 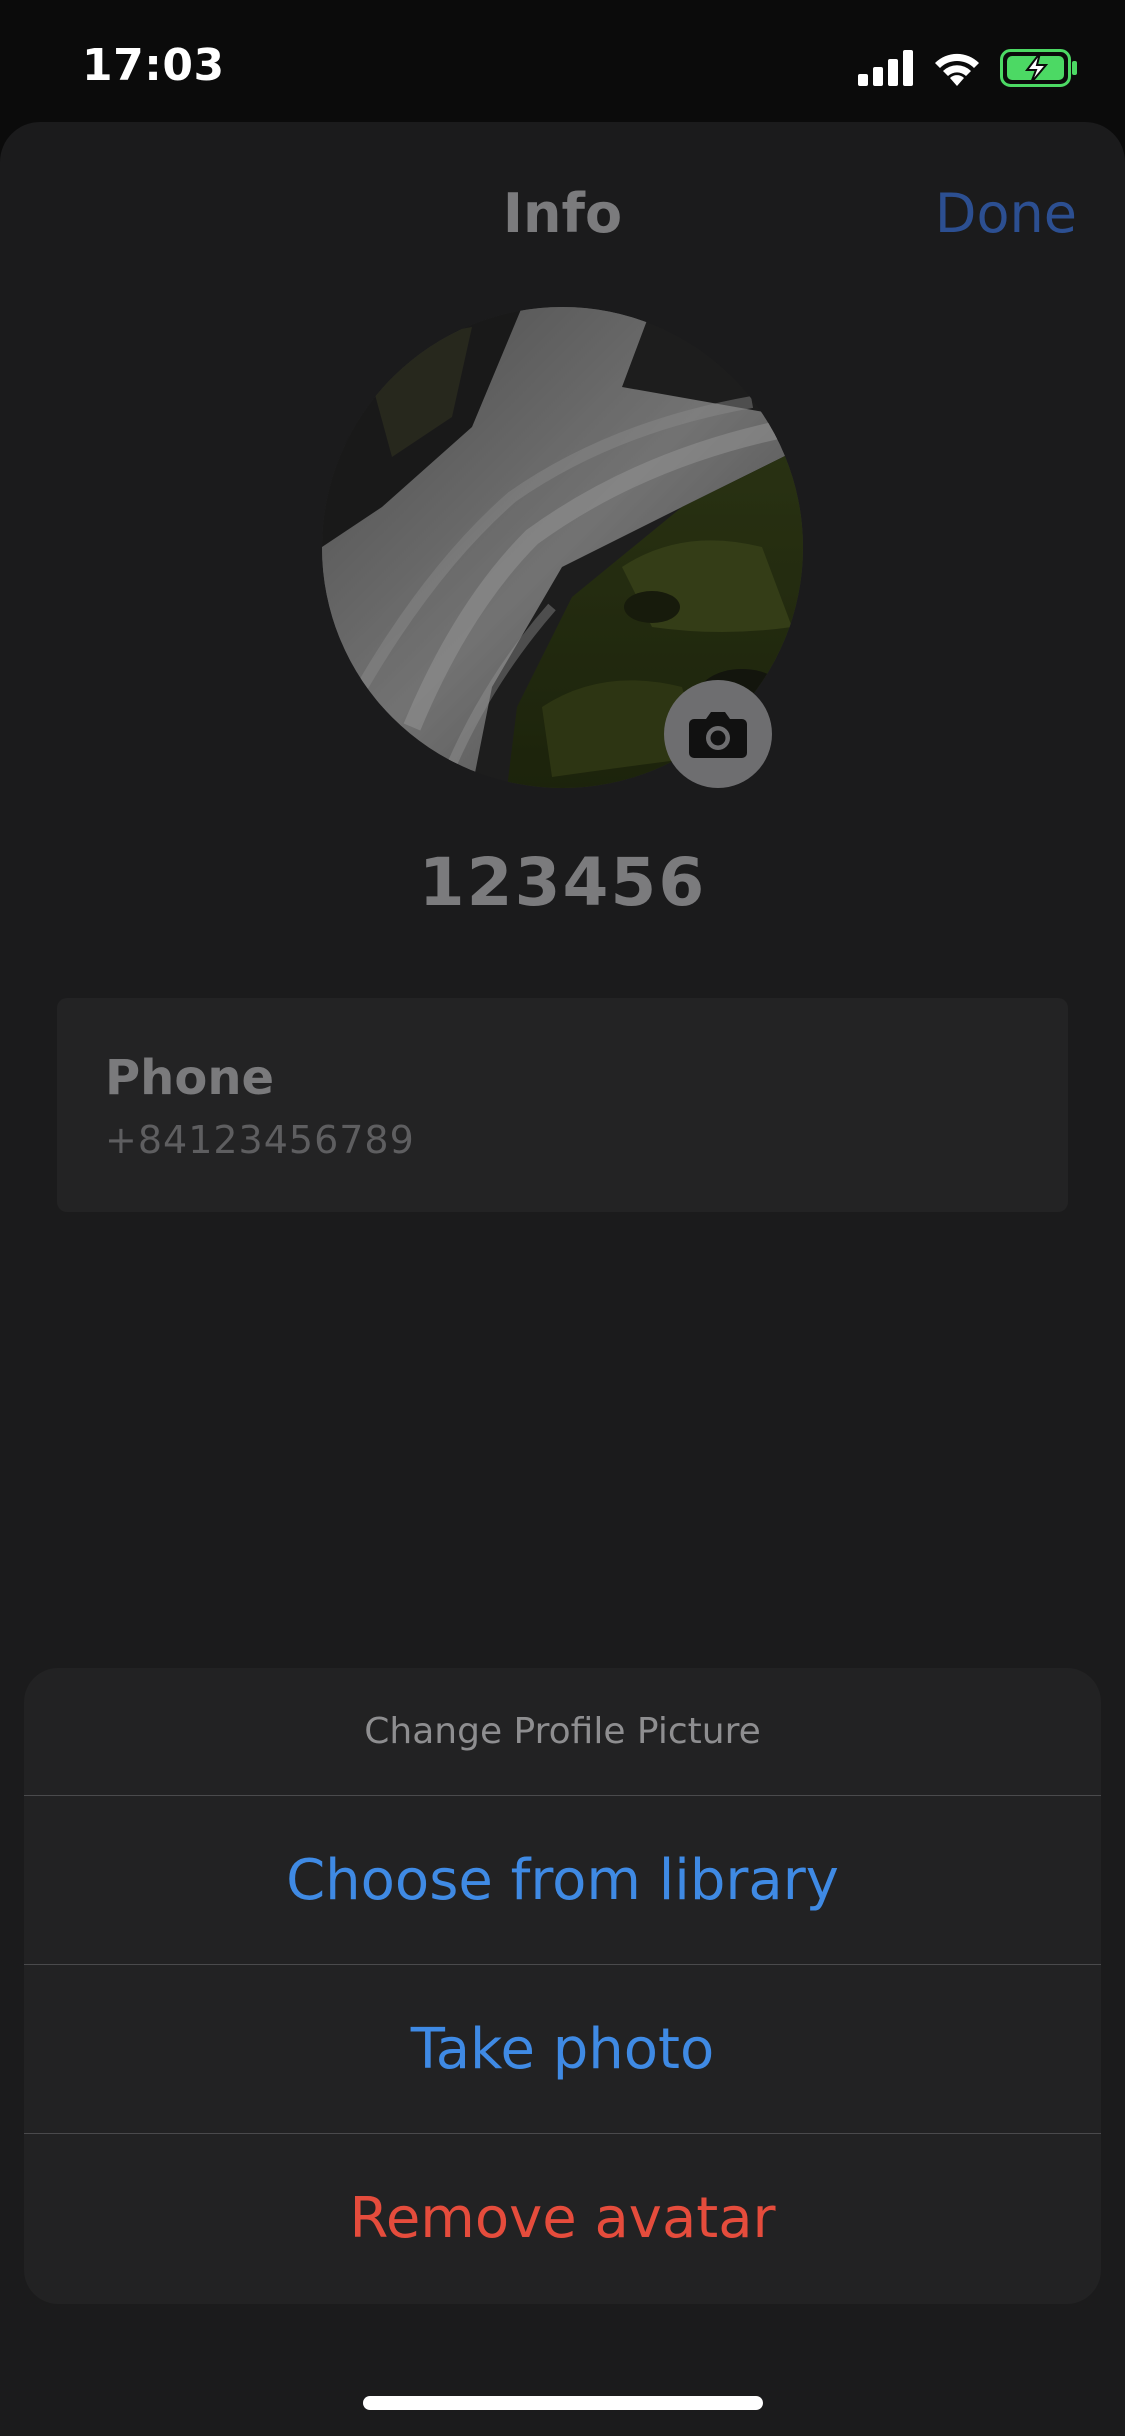 What do you see at coordinates (190, 1078) in the screenshot?
I see `phone-label: Phone` at bounding box center [190, 1078].